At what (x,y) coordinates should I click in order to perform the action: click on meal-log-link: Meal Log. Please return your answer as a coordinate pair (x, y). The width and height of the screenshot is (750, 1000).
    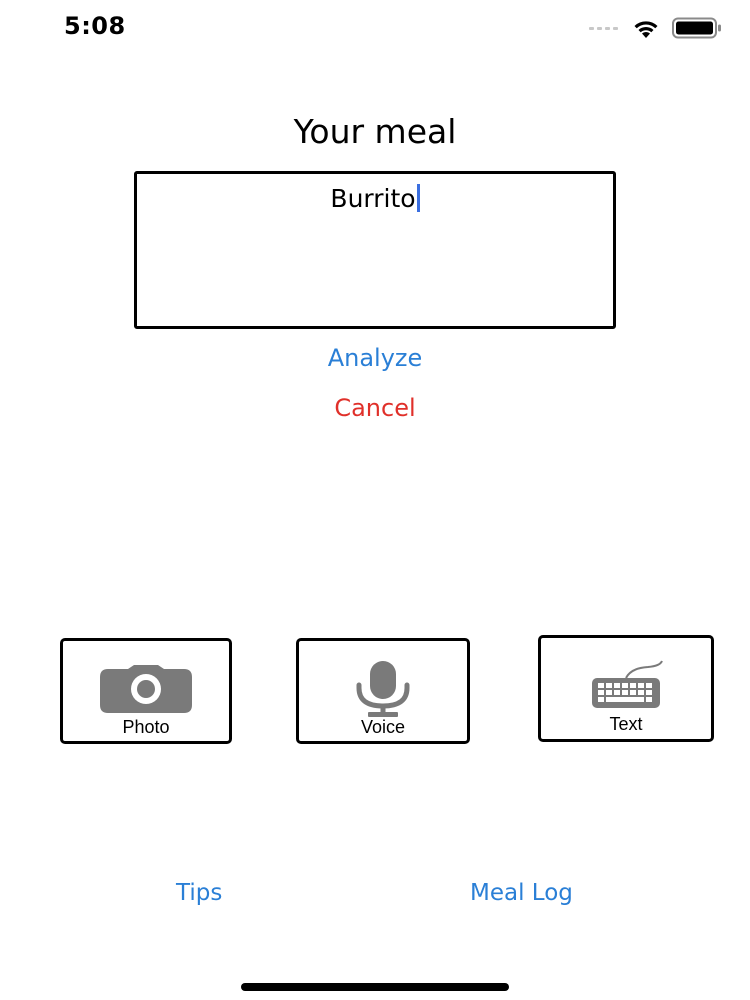
    Looking at the image, I should click on (521, 893).